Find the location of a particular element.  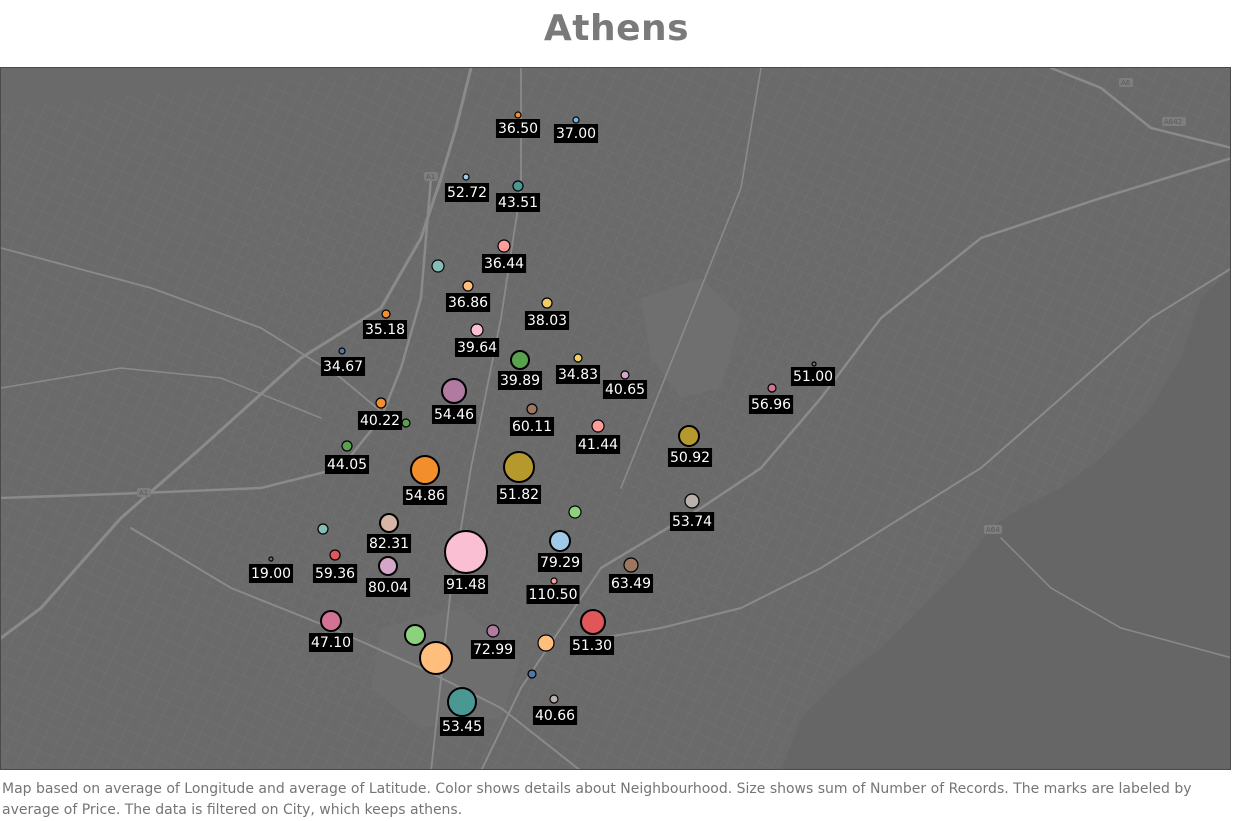

mark-label-text: 35.18 is located at coordinates (385, 330).